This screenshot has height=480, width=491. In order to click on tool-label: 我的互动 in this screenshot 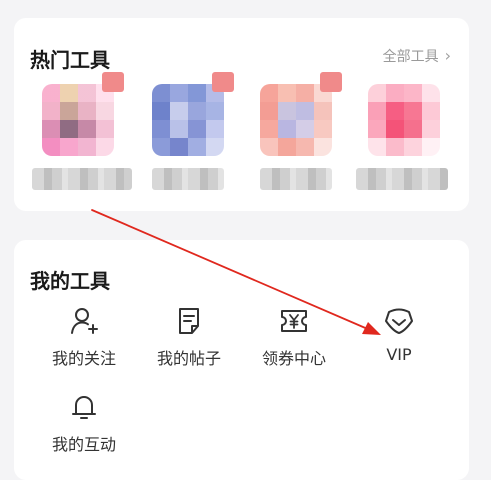, I will do `click(83, 444)`.